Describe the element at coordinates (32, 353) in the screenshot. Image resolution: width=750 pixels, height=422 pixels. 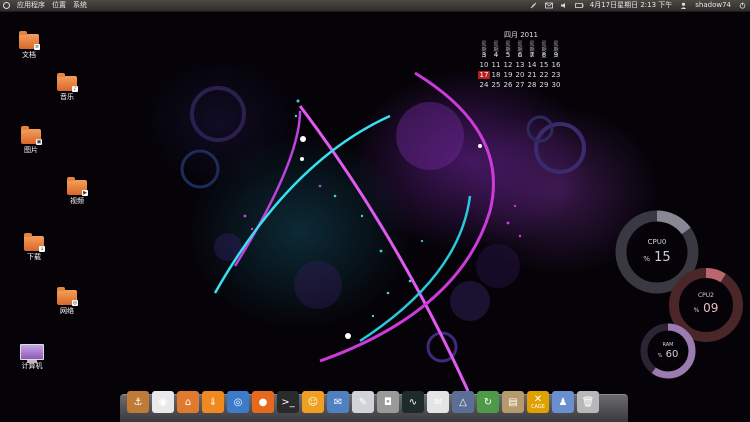
I see `computer-icon` at that location.